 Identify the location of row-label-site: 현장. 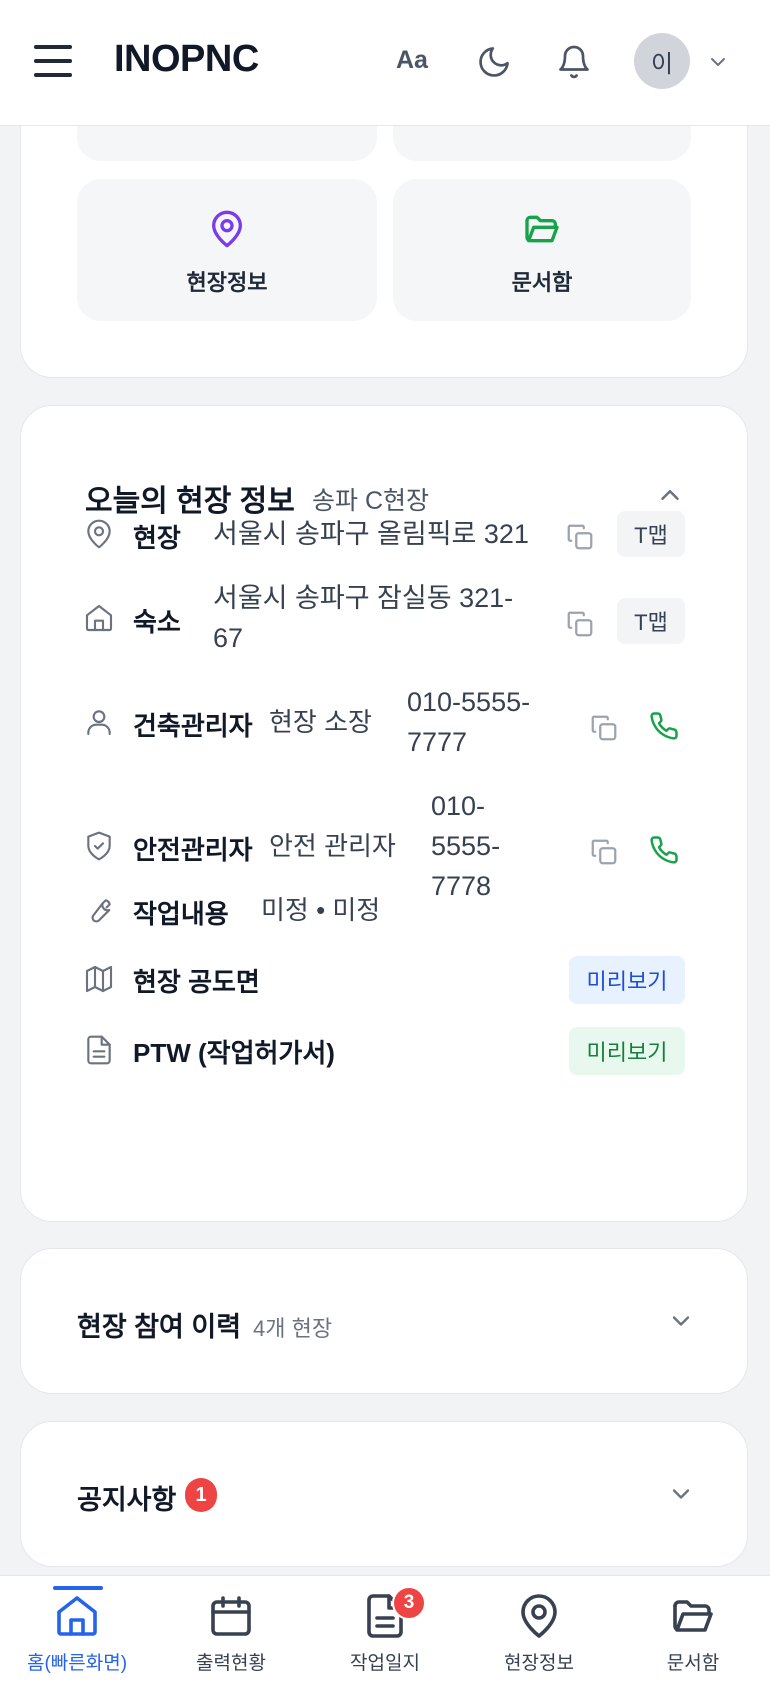
(157, 538).